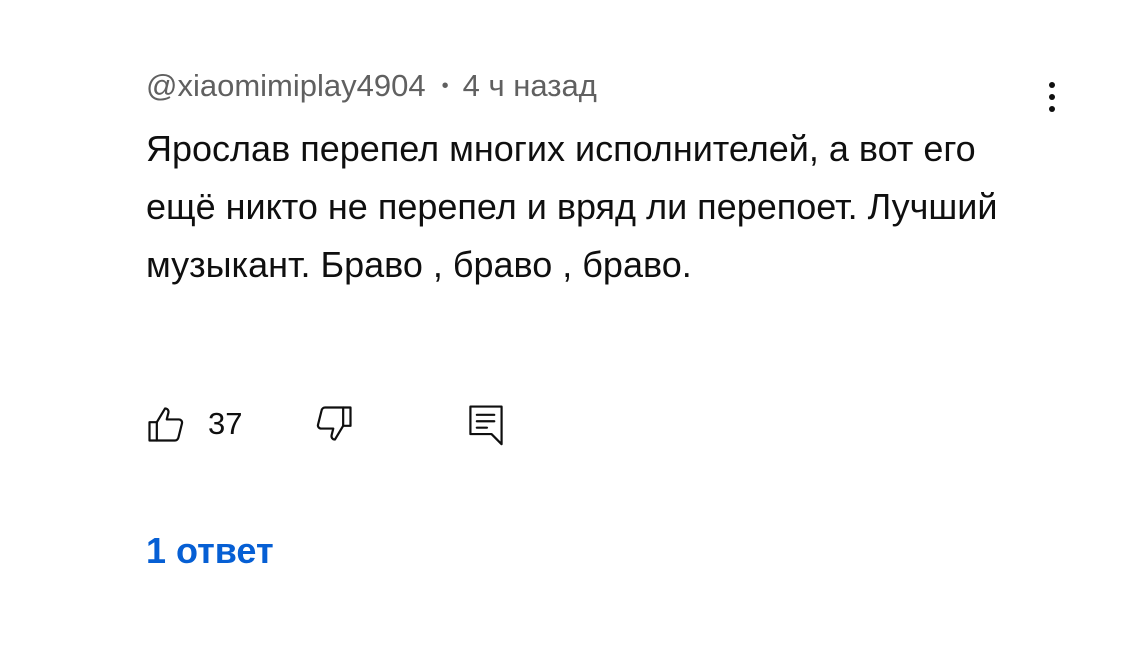 The width and height of the screenshot is (1125, 668). Describe the element at coordinates (210, 551) in the screenshot. I see `replies-toggle-link: 1 ответ` at that location.